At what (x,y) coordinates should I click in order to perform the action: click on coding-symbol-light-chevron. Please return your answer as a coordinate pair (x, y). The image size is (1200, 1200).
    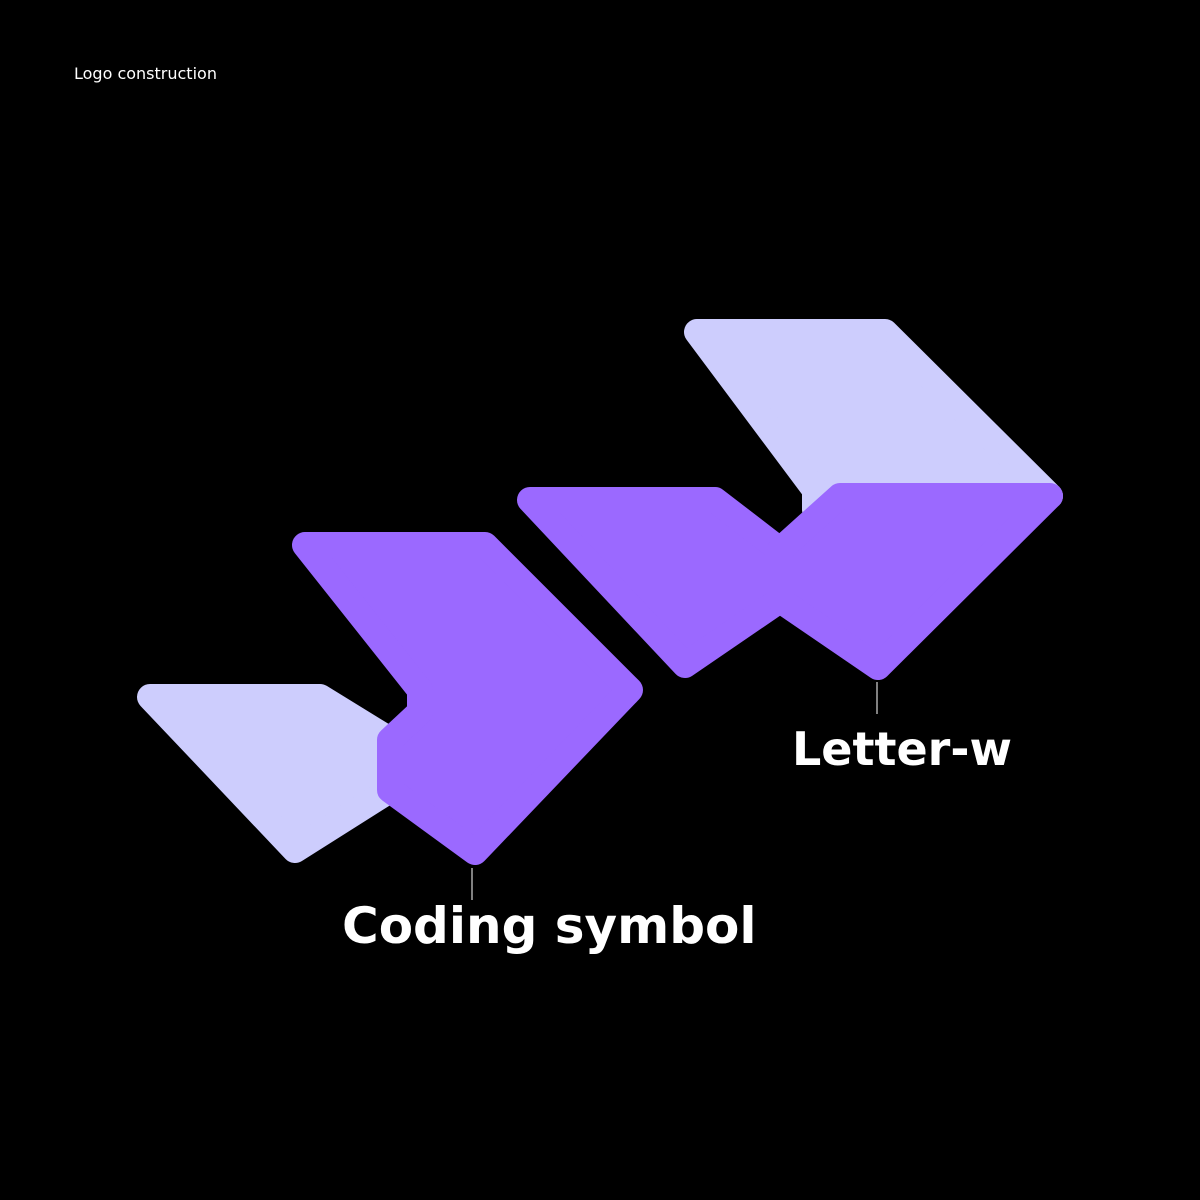
    Looking at the image, I should click on (270, 773).